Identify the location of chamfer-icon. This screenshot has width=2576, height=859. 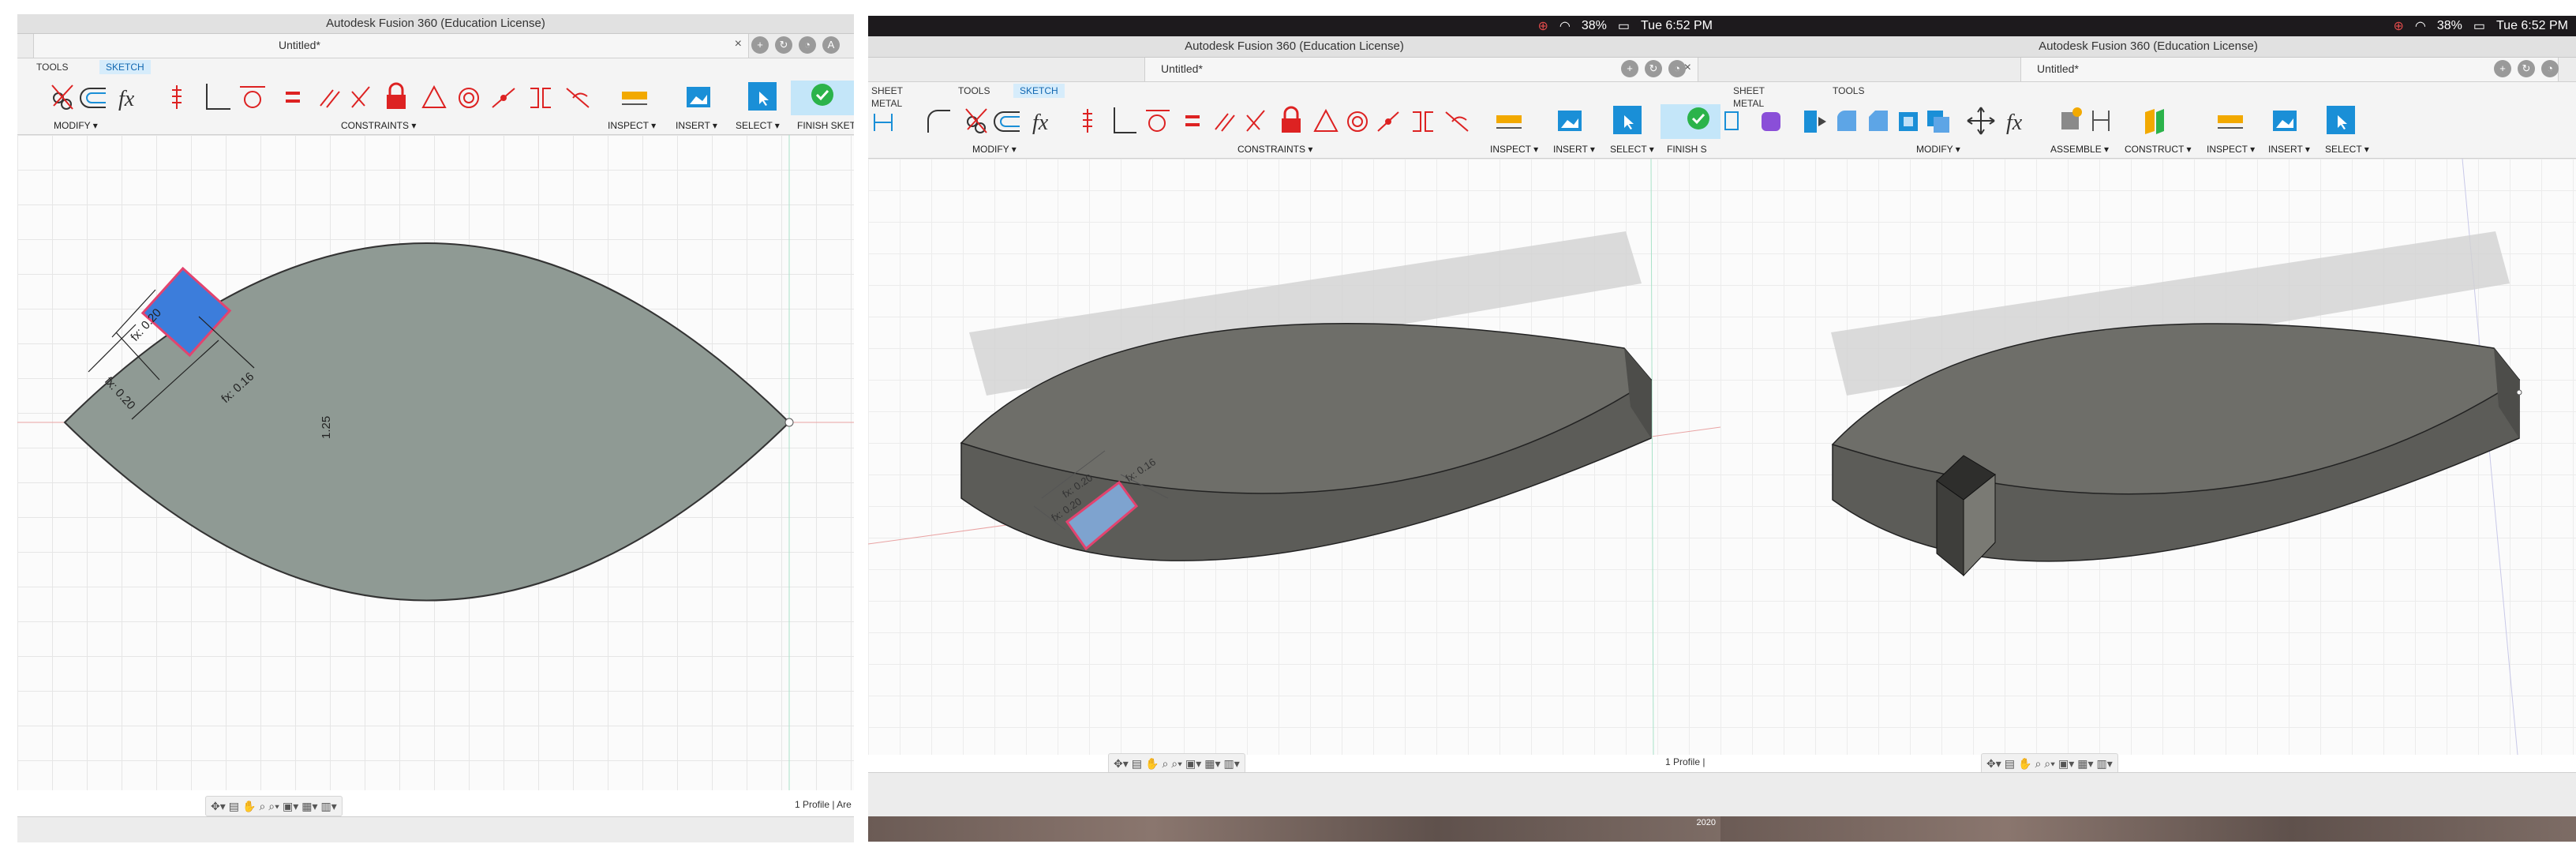
(1878, 121).